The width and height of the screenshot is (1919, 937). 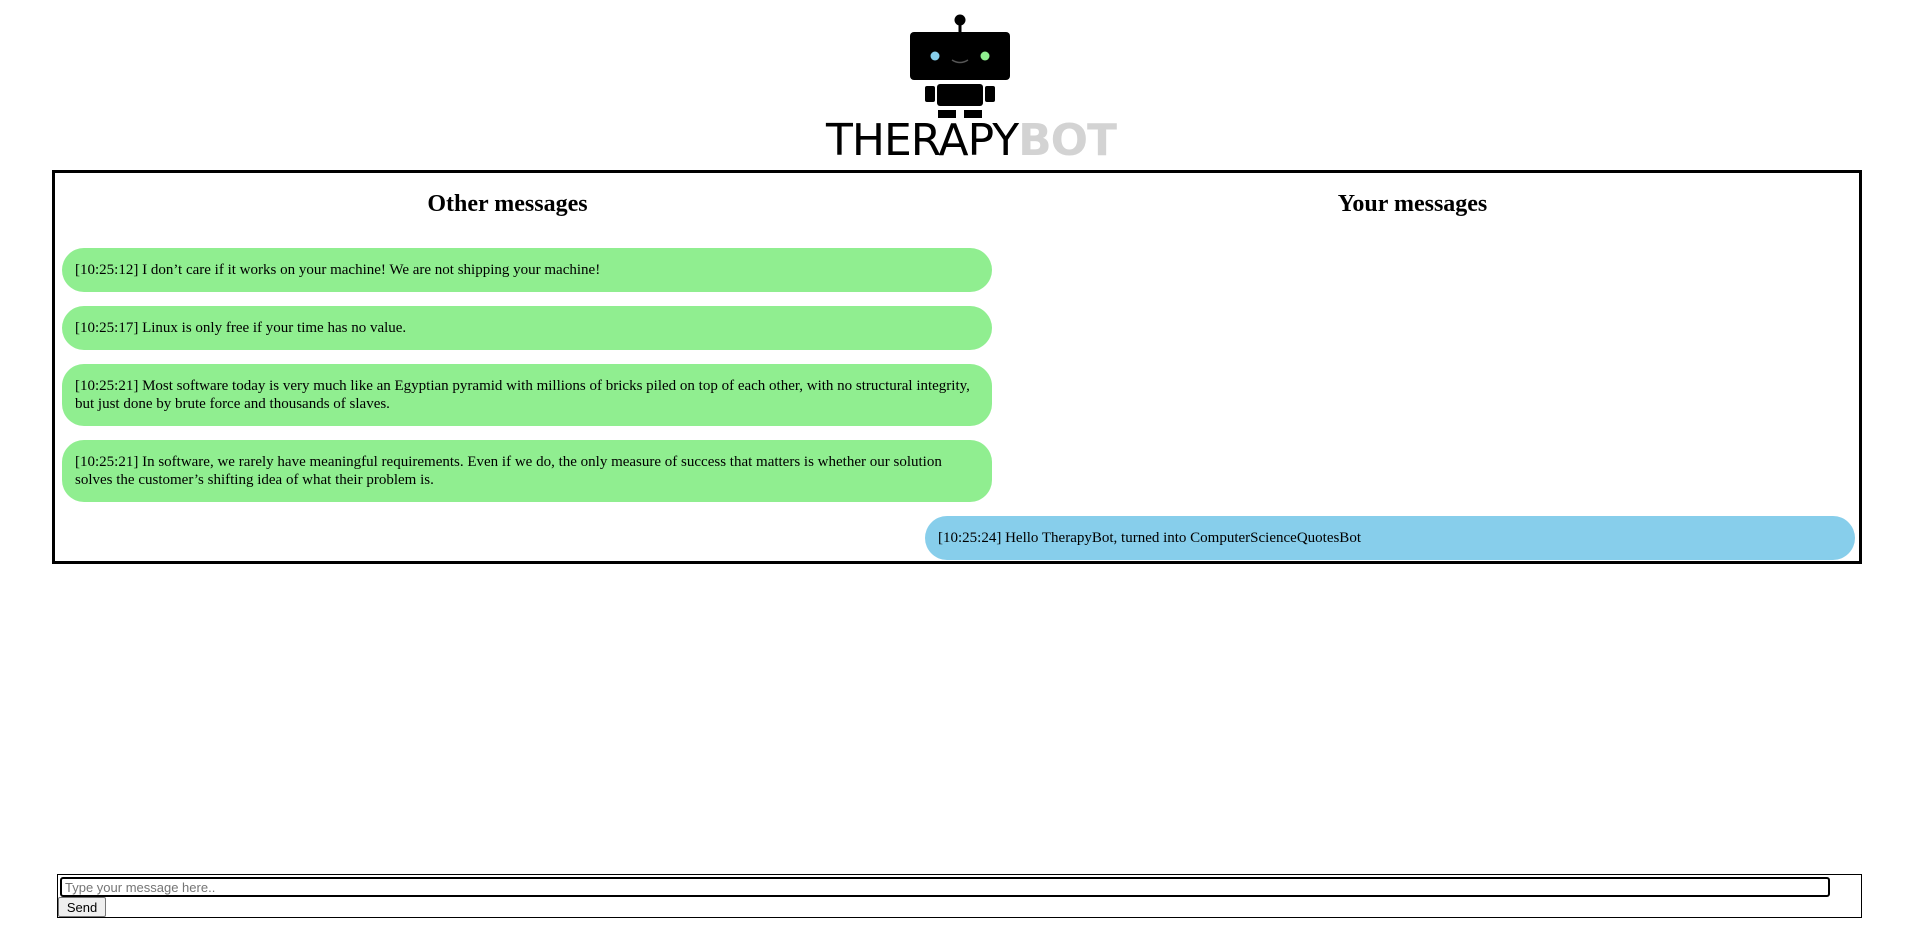 I want to click on other-messages-heading: Other messages, so click(x=507, y=204).